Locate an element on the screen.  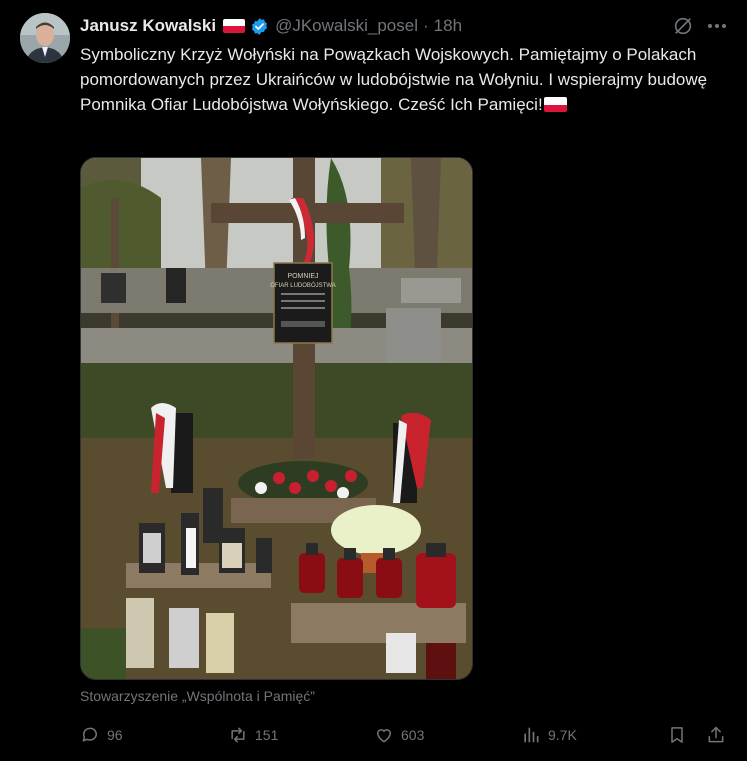
like-button: 603 is located at coordinates (399, 735).